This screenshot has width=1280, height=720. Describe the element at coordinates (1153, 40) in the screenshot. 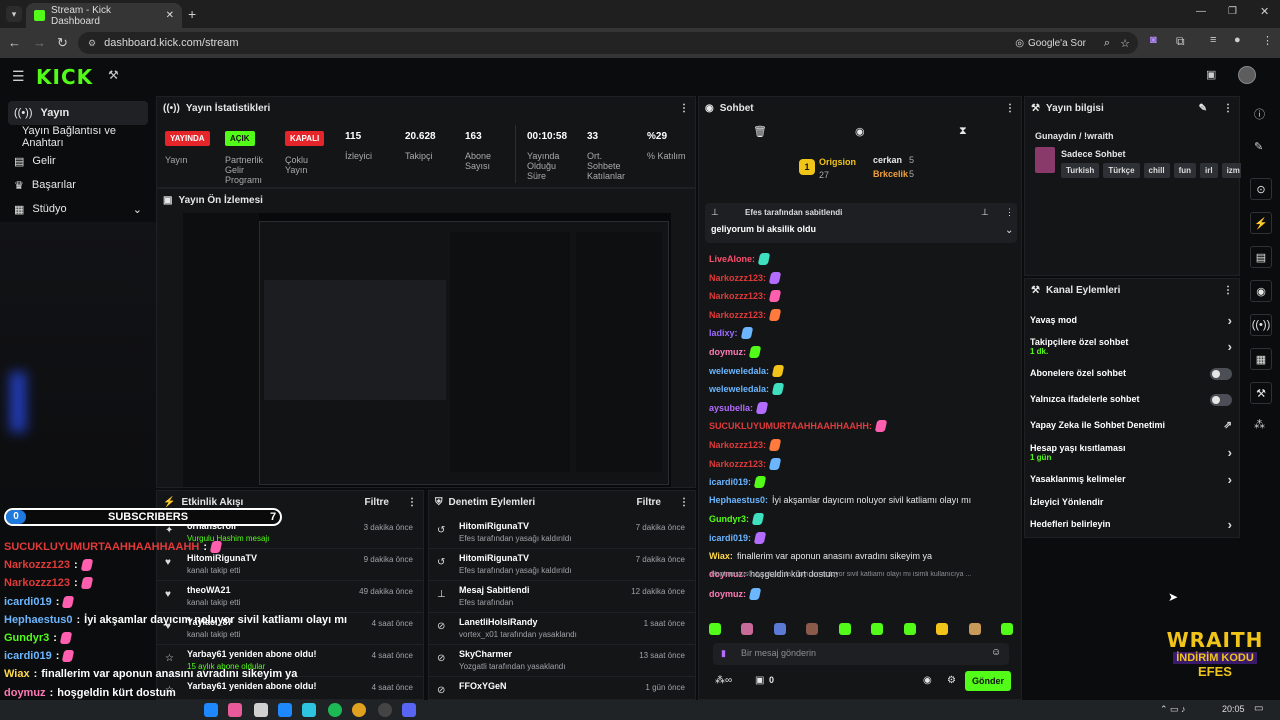

I see `extension-icon: ◙` at that location.